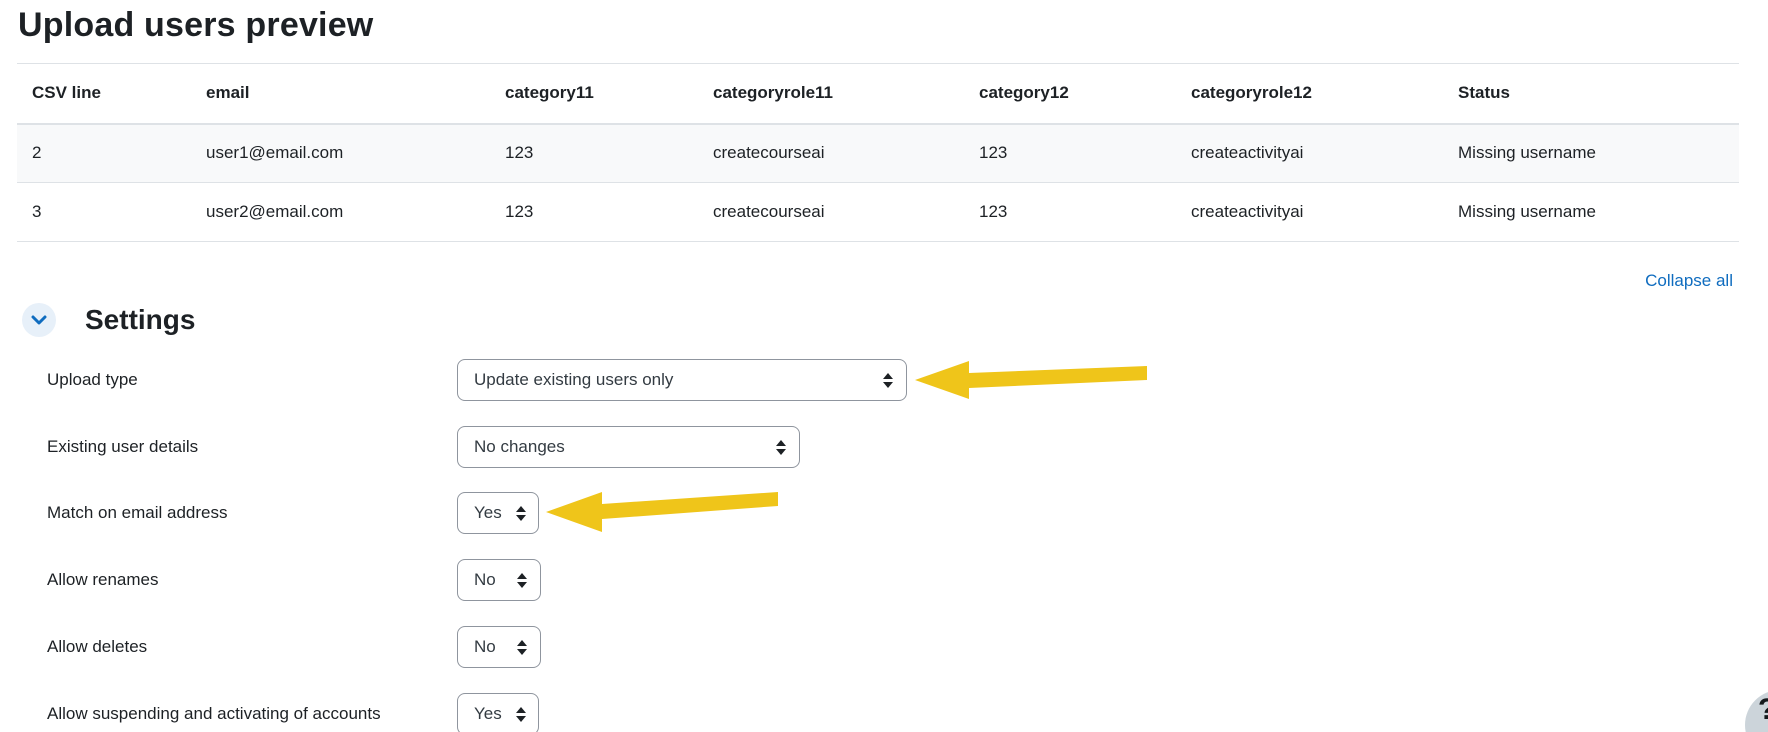 The height and width of the screenshot is (732, 1768). I want to click on cell-csv-line: 3, so click(104, 212).